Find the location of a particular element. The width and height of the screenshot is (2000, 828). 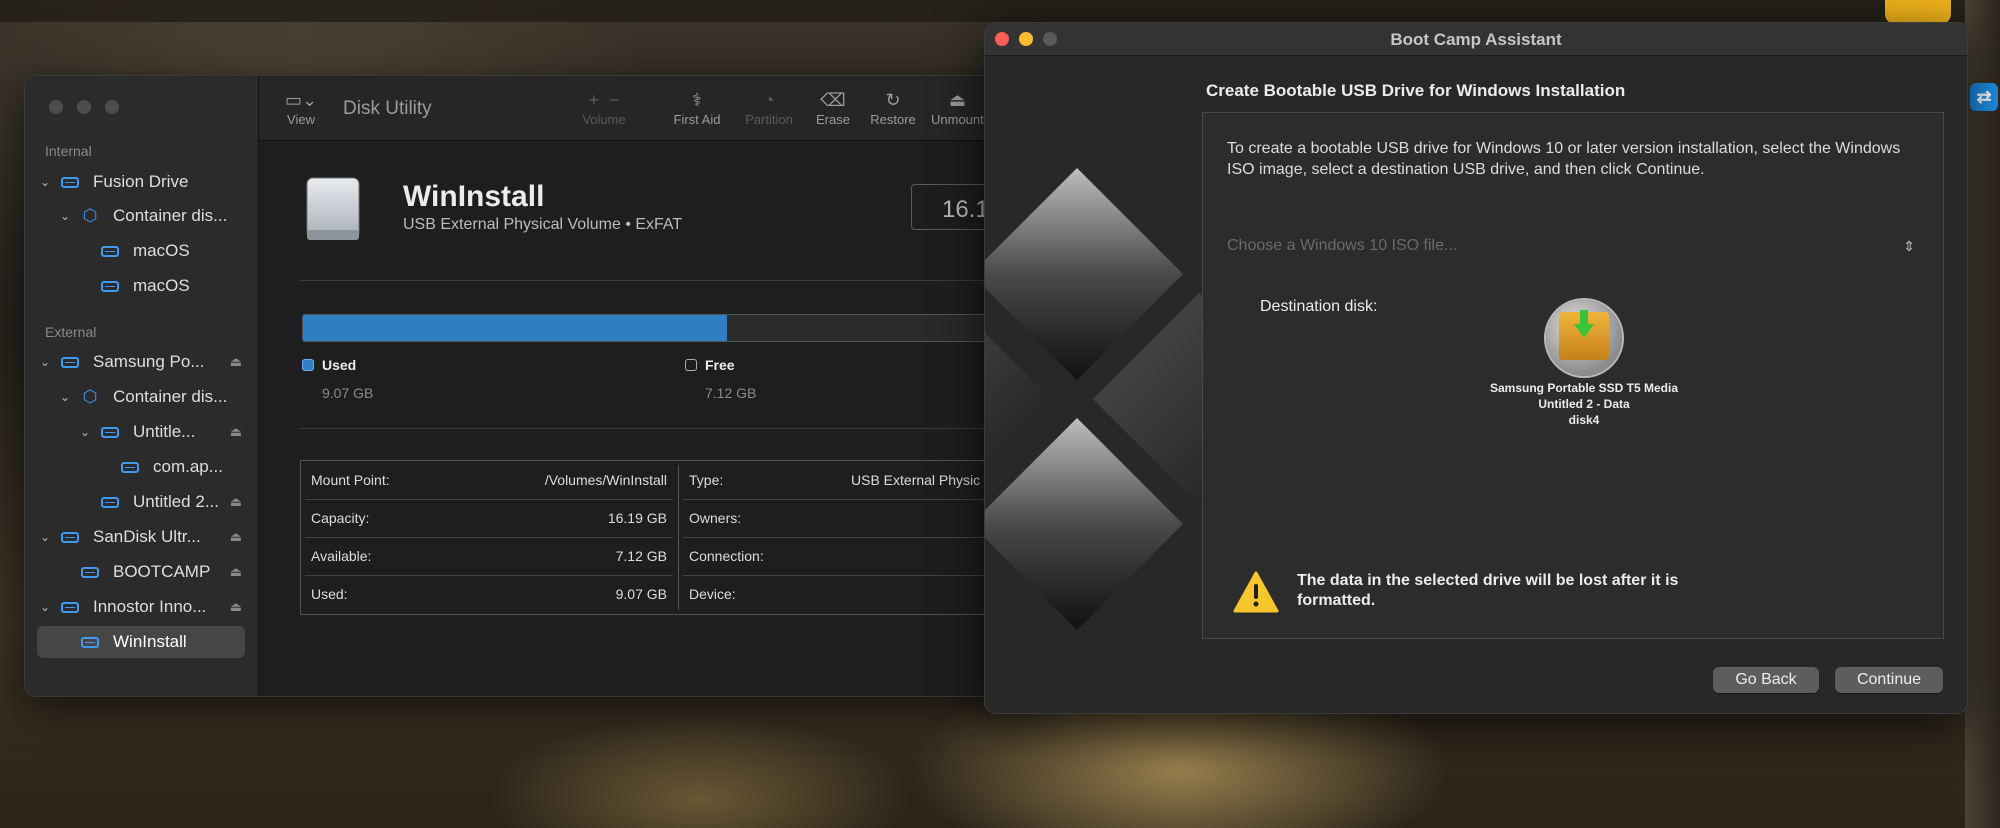

info-device: Device: is located at coordinates (712, 594).